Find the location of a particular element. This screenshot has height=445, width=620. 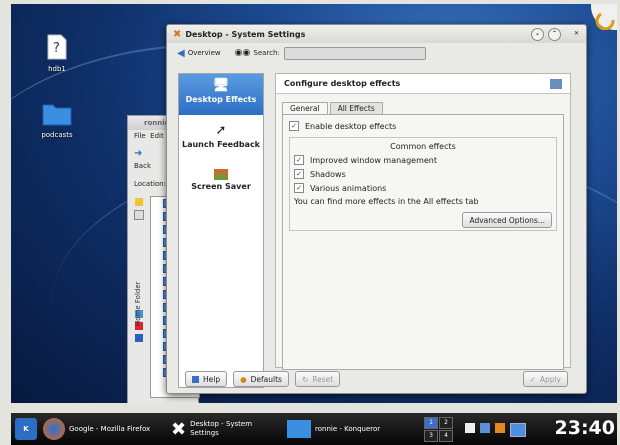

checkbox-label: Various animations is located at coordinates (348, 188).